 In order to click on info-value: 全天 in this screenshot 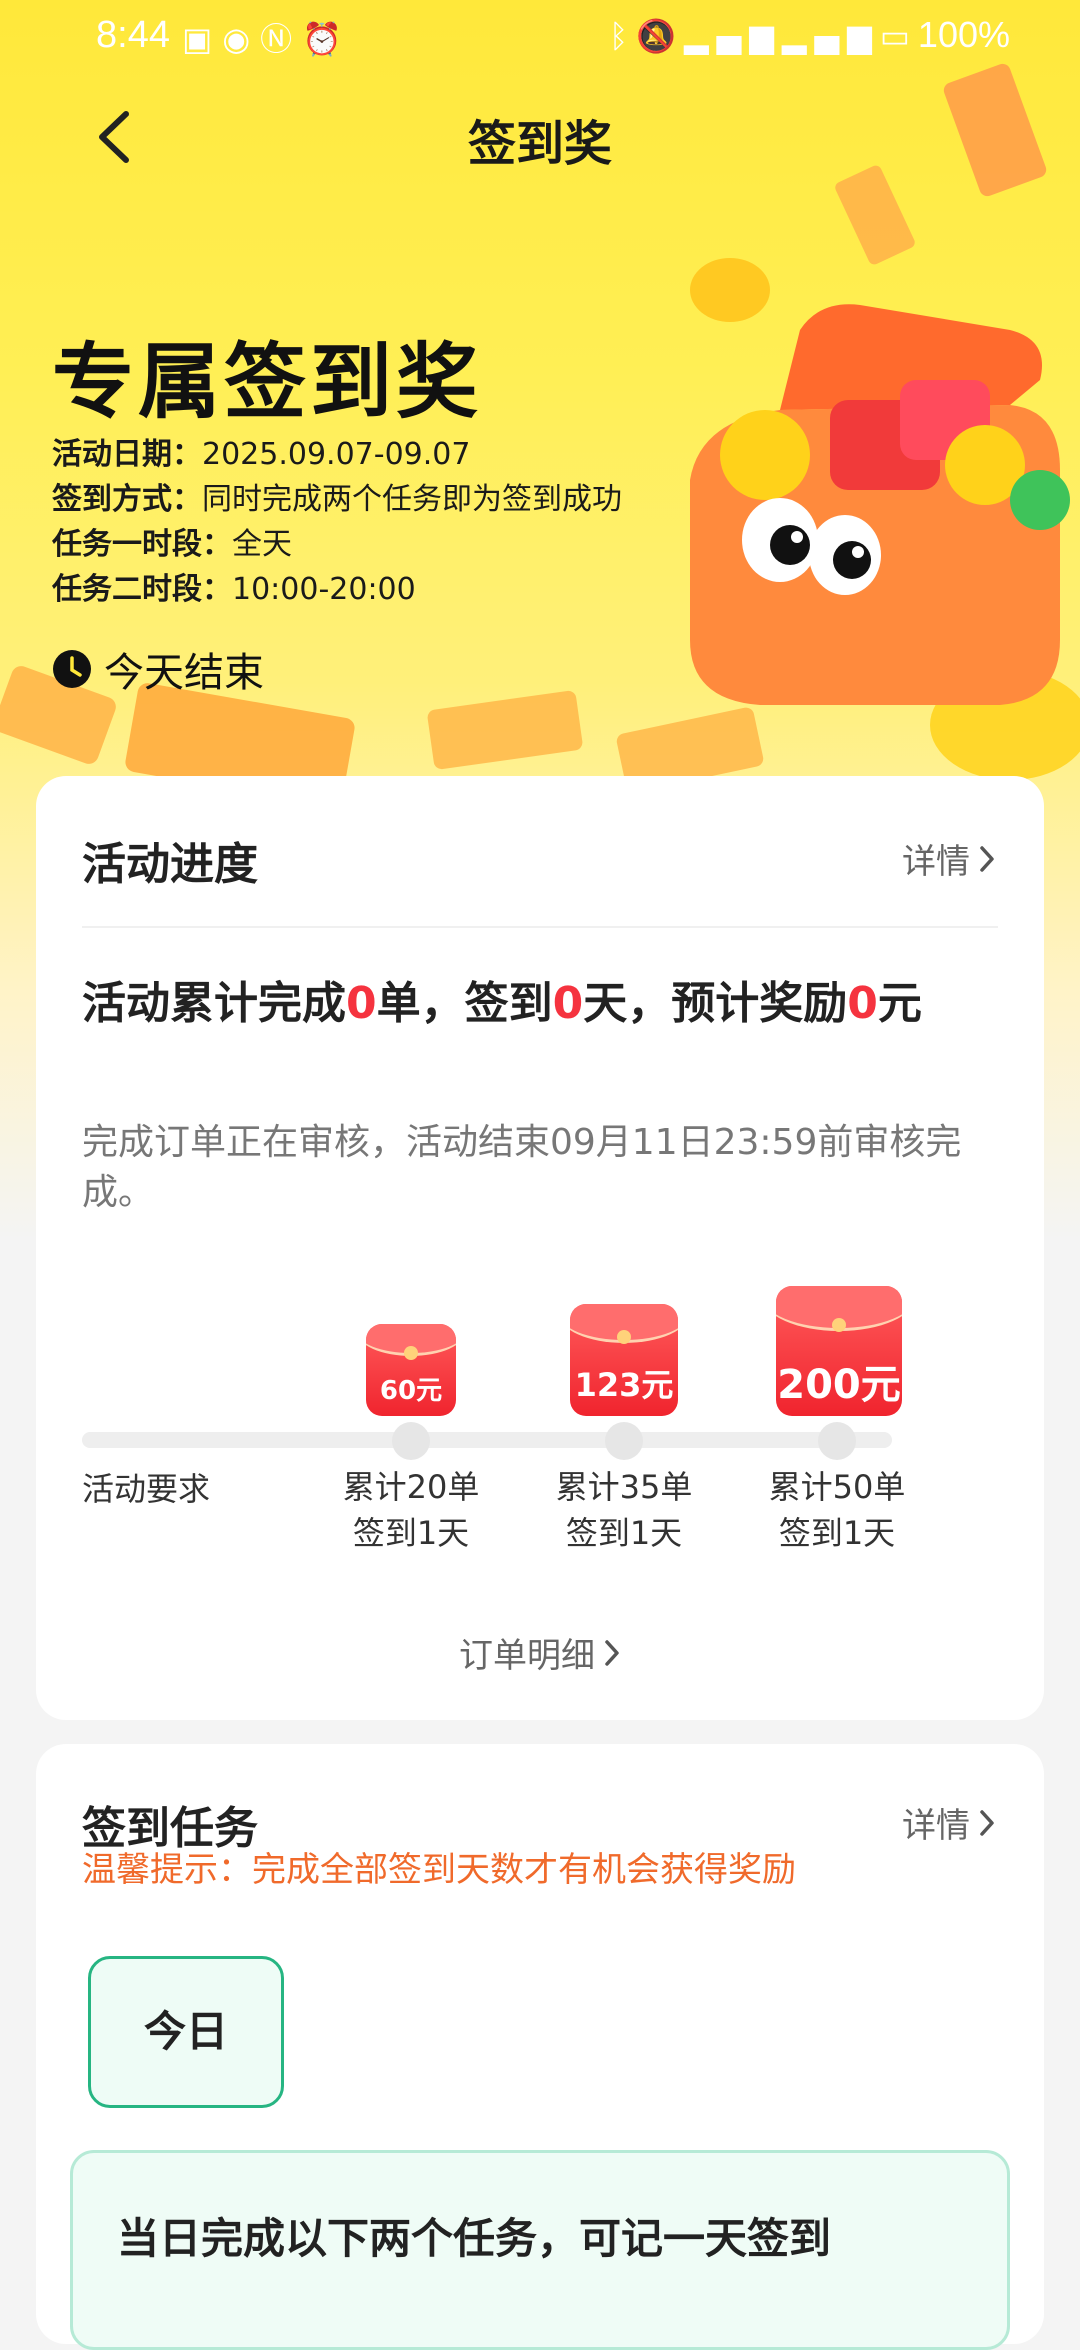, I will do `click(262, 544)`.